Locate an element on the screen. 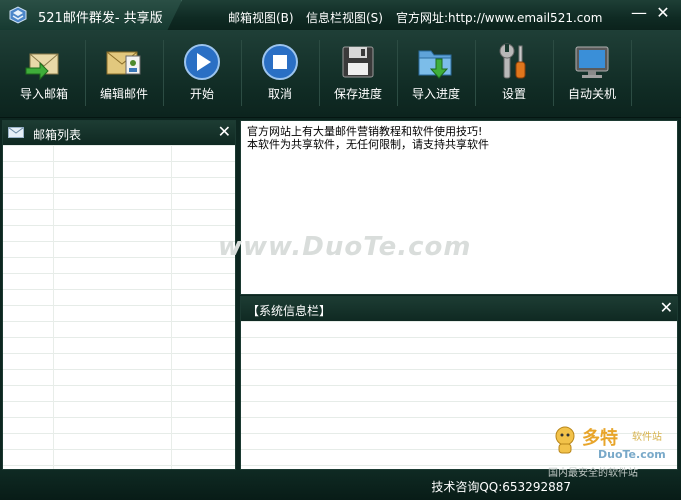  duote-badge: 多特 软件站 DuoTe.com 国内最安全的软件站 is located at coordinates (613, 450).